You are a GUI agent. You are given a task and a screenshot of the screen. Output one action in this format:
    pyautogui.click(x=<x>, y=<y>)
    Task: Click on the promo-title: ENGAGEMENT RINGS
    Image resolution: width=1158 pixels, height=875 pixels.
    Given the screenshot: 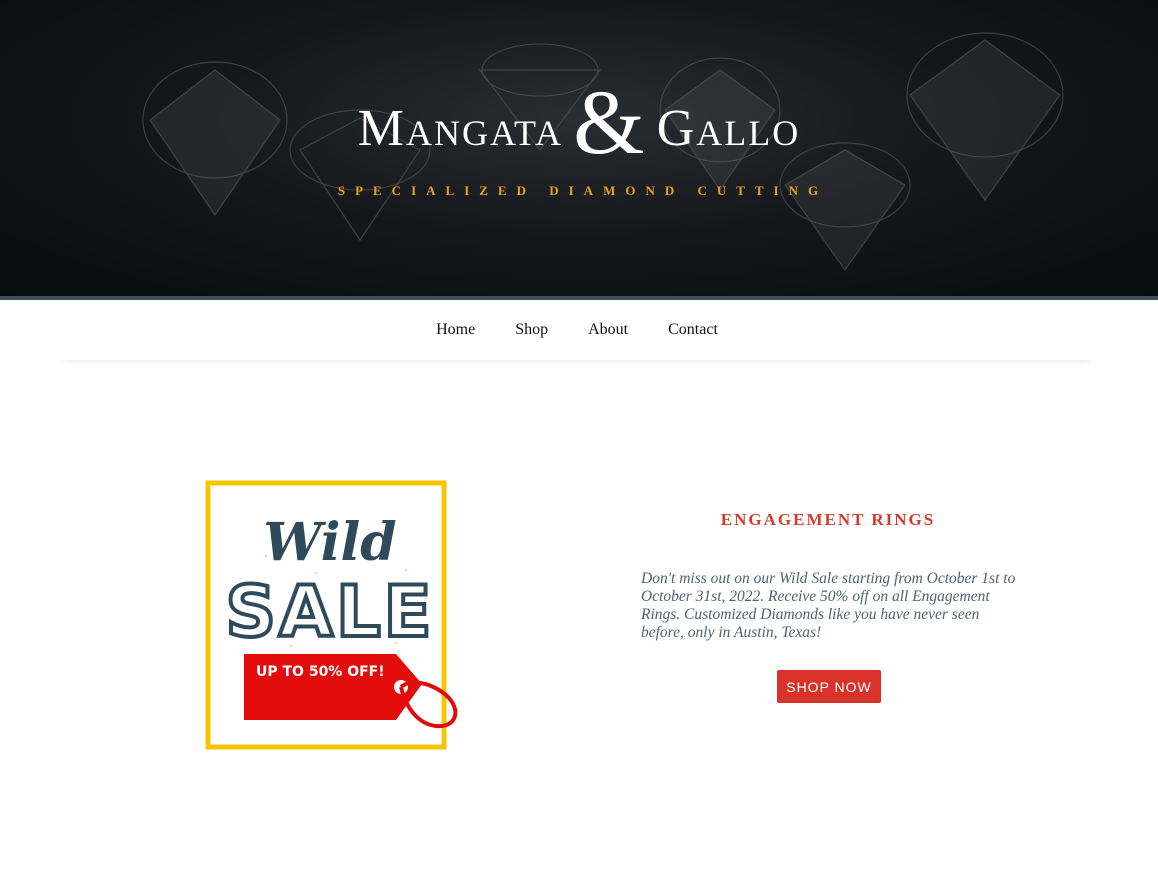 What is the action you would take?
    pyautogui.click(x=828, y=519)
    